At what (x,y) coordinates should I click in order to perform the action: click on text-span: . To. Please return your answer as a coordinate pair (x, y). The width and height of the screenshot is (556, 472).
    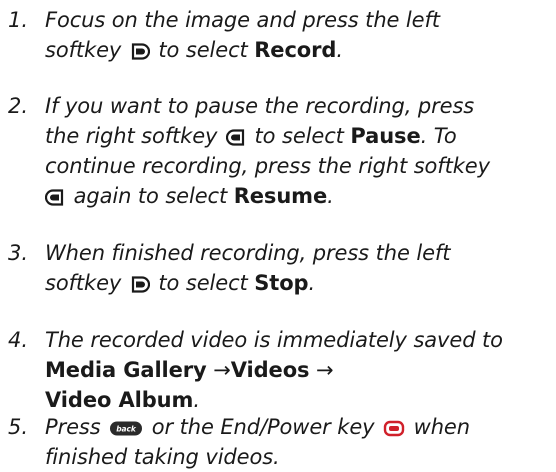
    Looking at the image, I should click on (438, 136).